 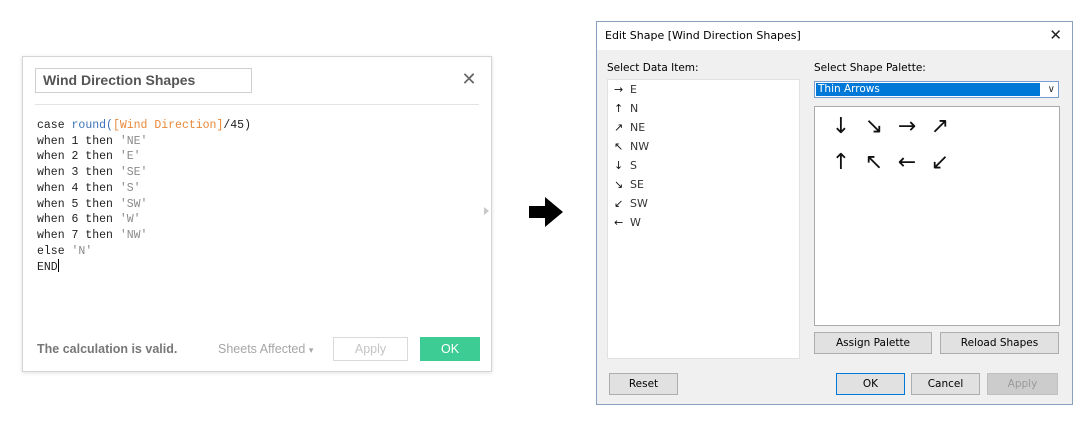 I want to click on code-token: [Wind Direction], so click(x=168, y=125).